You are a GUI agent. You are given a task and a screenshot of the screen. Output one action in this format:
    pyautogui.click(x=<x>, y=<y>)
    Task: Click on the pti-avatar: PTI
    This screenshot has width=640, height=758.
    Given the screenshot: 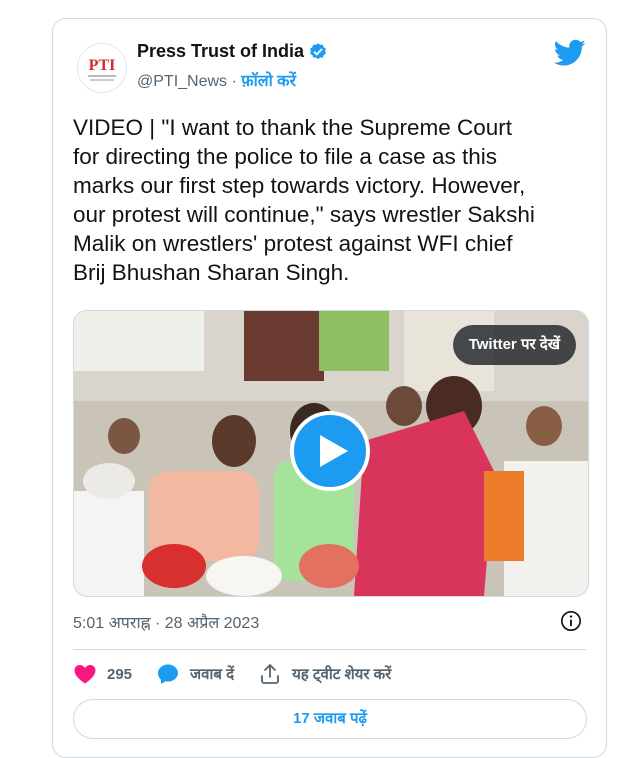 What is the action you would take?
    pyautogui.click(x=102, y=68)
    